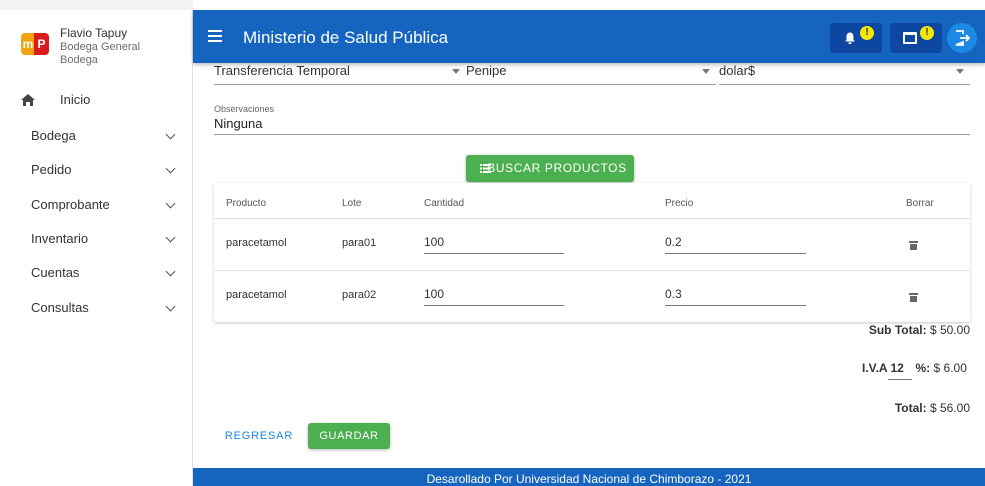 This screenshot has width=985, height=486. I want to click on logout-button, so click(962, 38).